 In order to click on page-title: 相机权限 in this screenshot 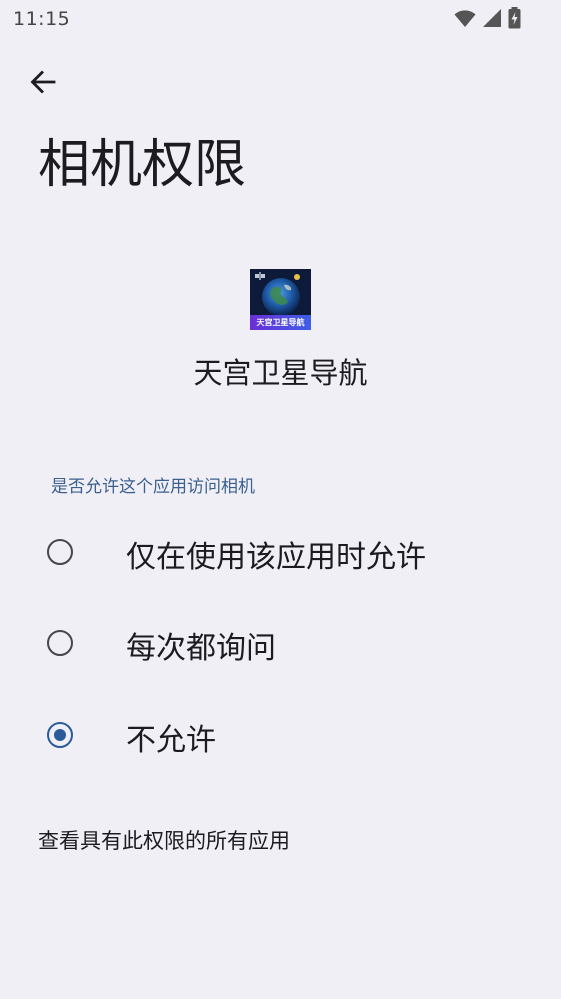, I will do `click(142, 165)`.